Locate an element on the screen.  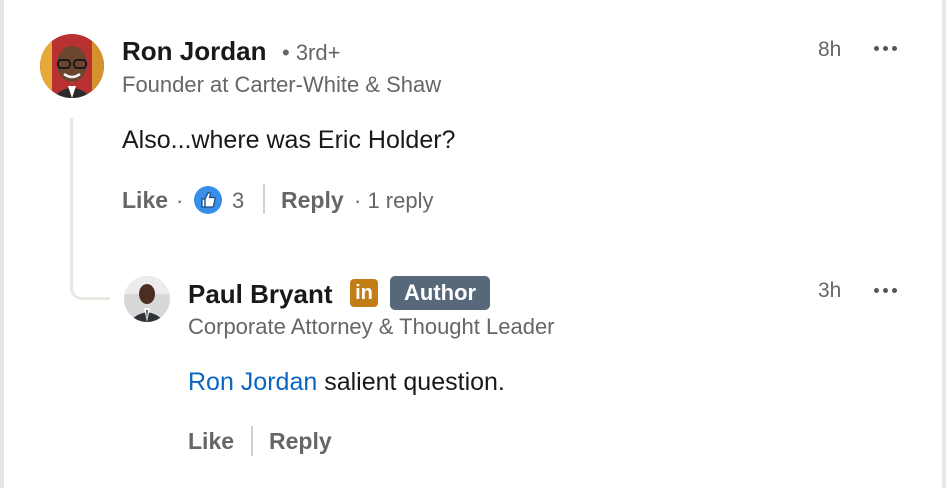
reply-text-body: salient question. is located at coordinates (411, 382).